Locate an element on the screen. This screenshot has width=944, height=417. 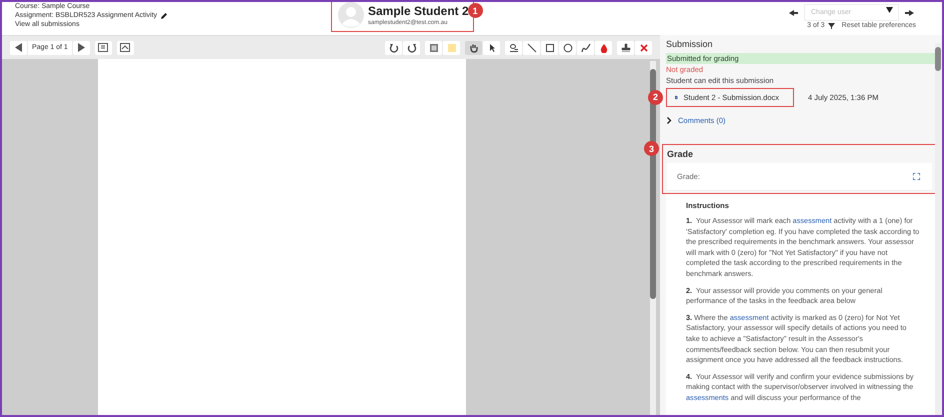
rotate-left-icon is located at coordinates (393, 47).